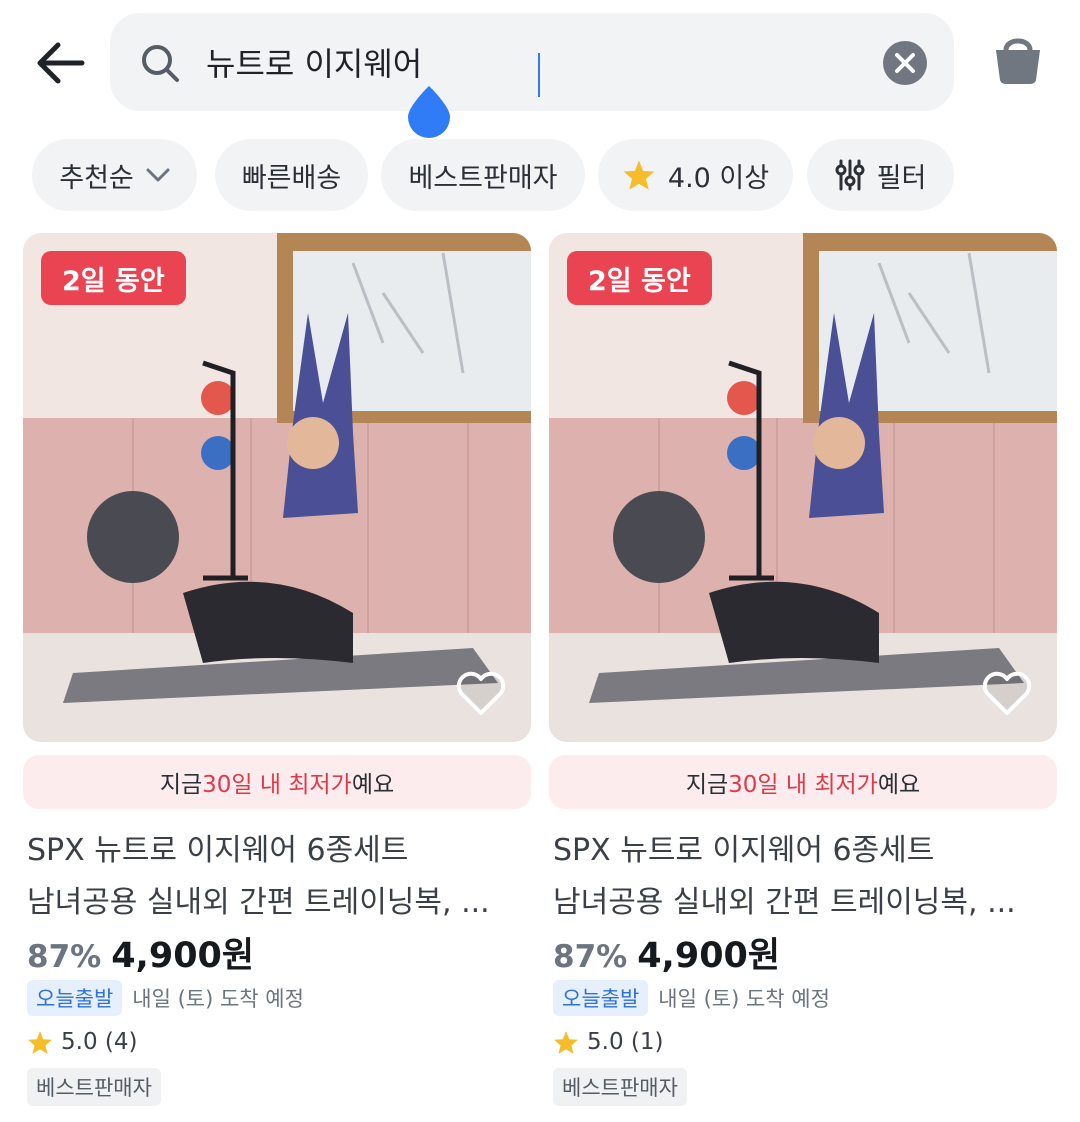  I want to click on sliders-icon, so click(850, 175).